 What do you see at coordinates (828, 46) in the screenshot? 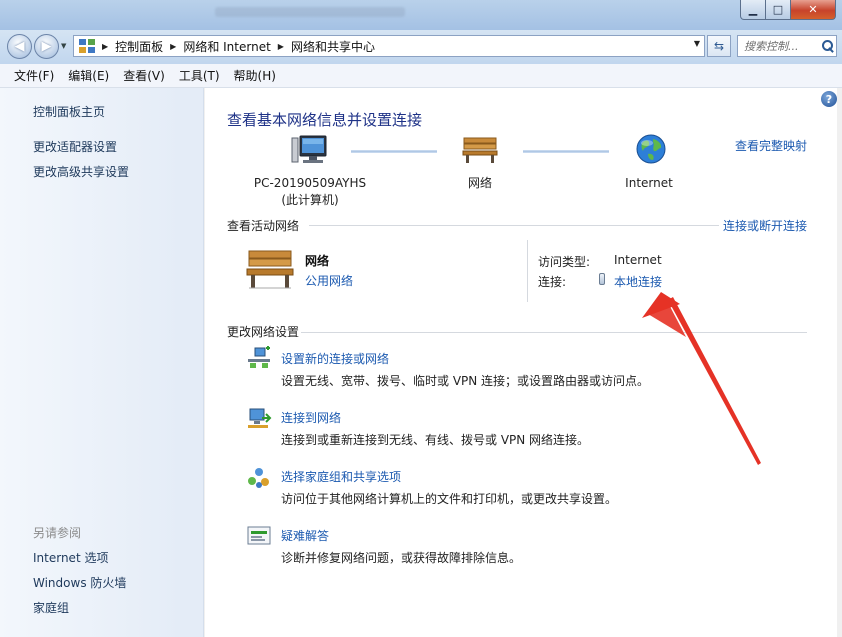
I see `search-icon` at bounding box center [828, 46].